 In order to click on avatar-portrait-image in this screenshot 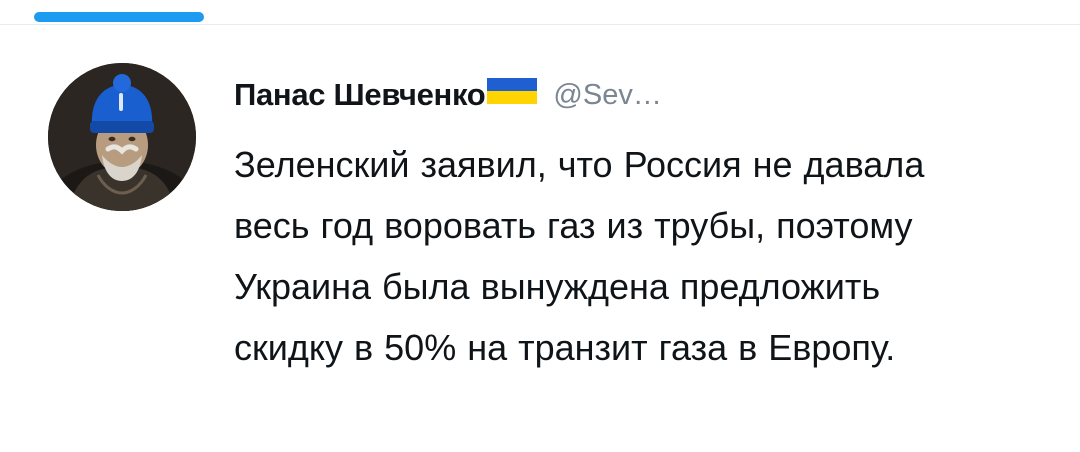, I will do `click(122, 137)`.